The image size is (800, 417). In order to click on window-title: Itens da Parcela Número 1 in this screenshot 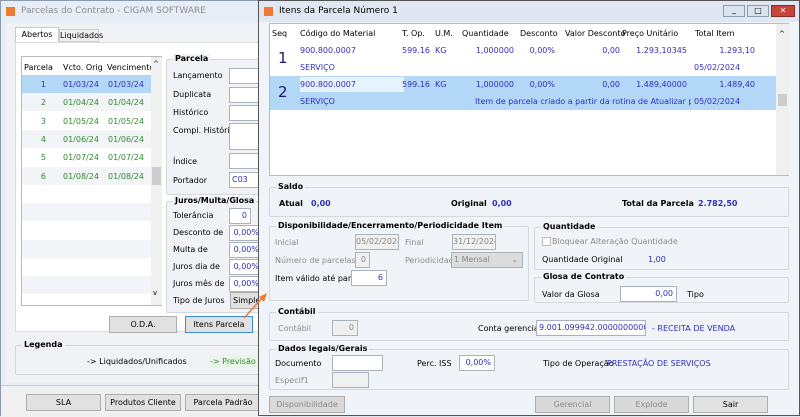, I will do `click(338, 11)`.